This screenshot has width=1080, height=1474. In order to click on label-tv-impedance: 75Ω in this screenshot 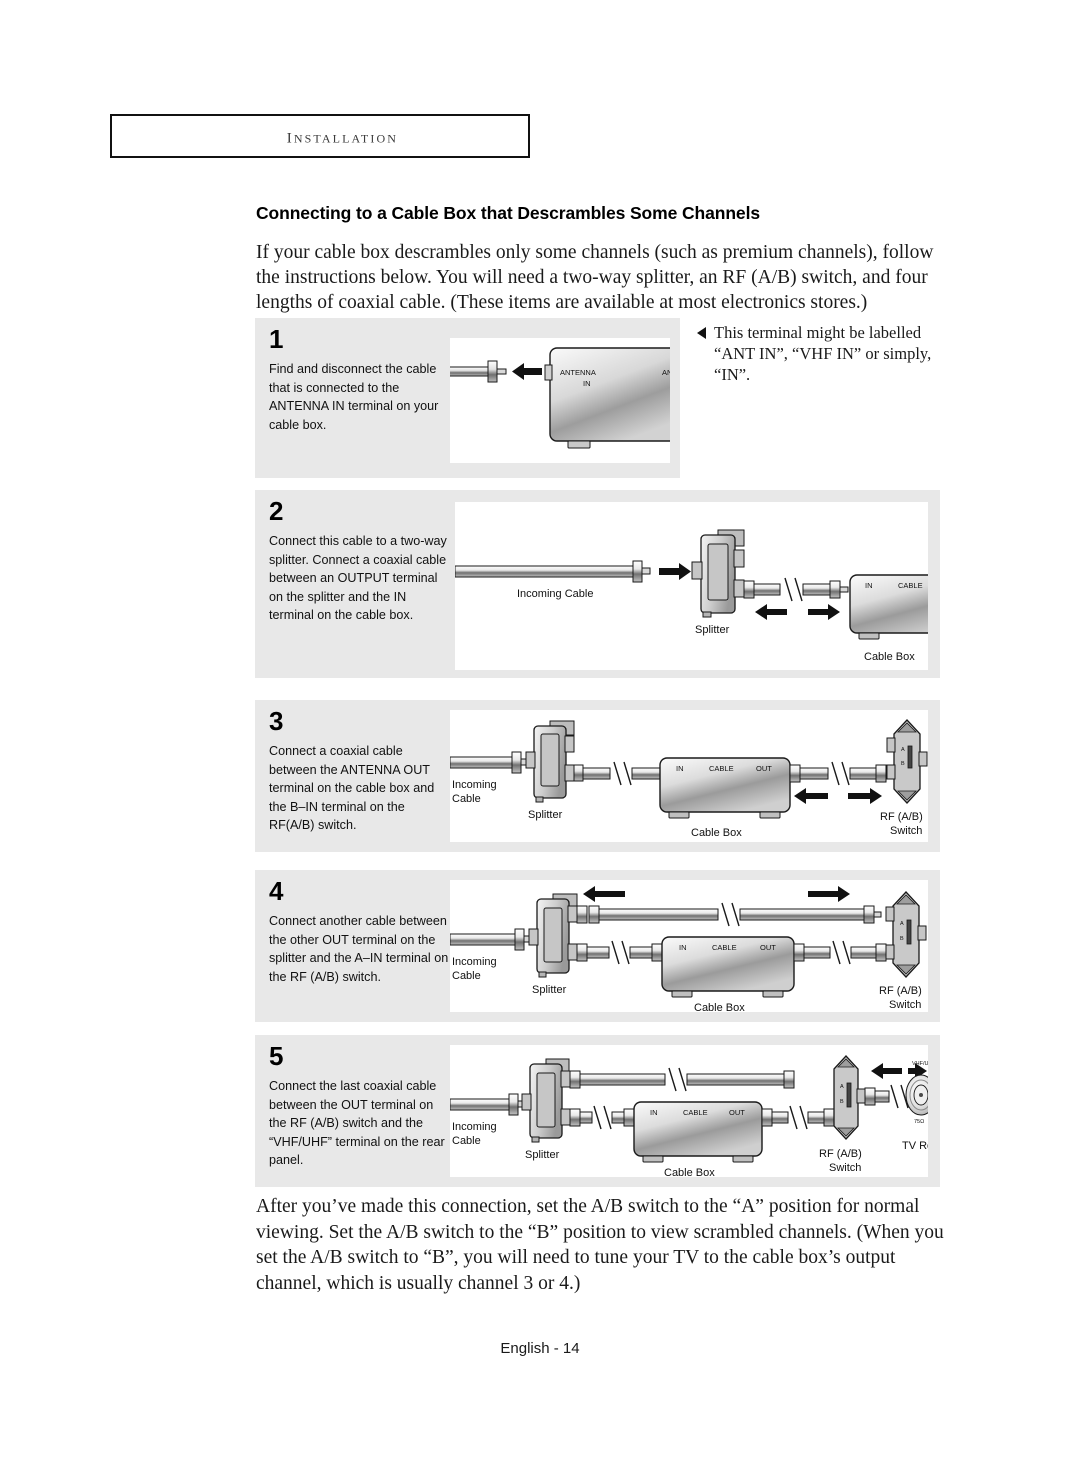, I will do `click(919, 1122)`.